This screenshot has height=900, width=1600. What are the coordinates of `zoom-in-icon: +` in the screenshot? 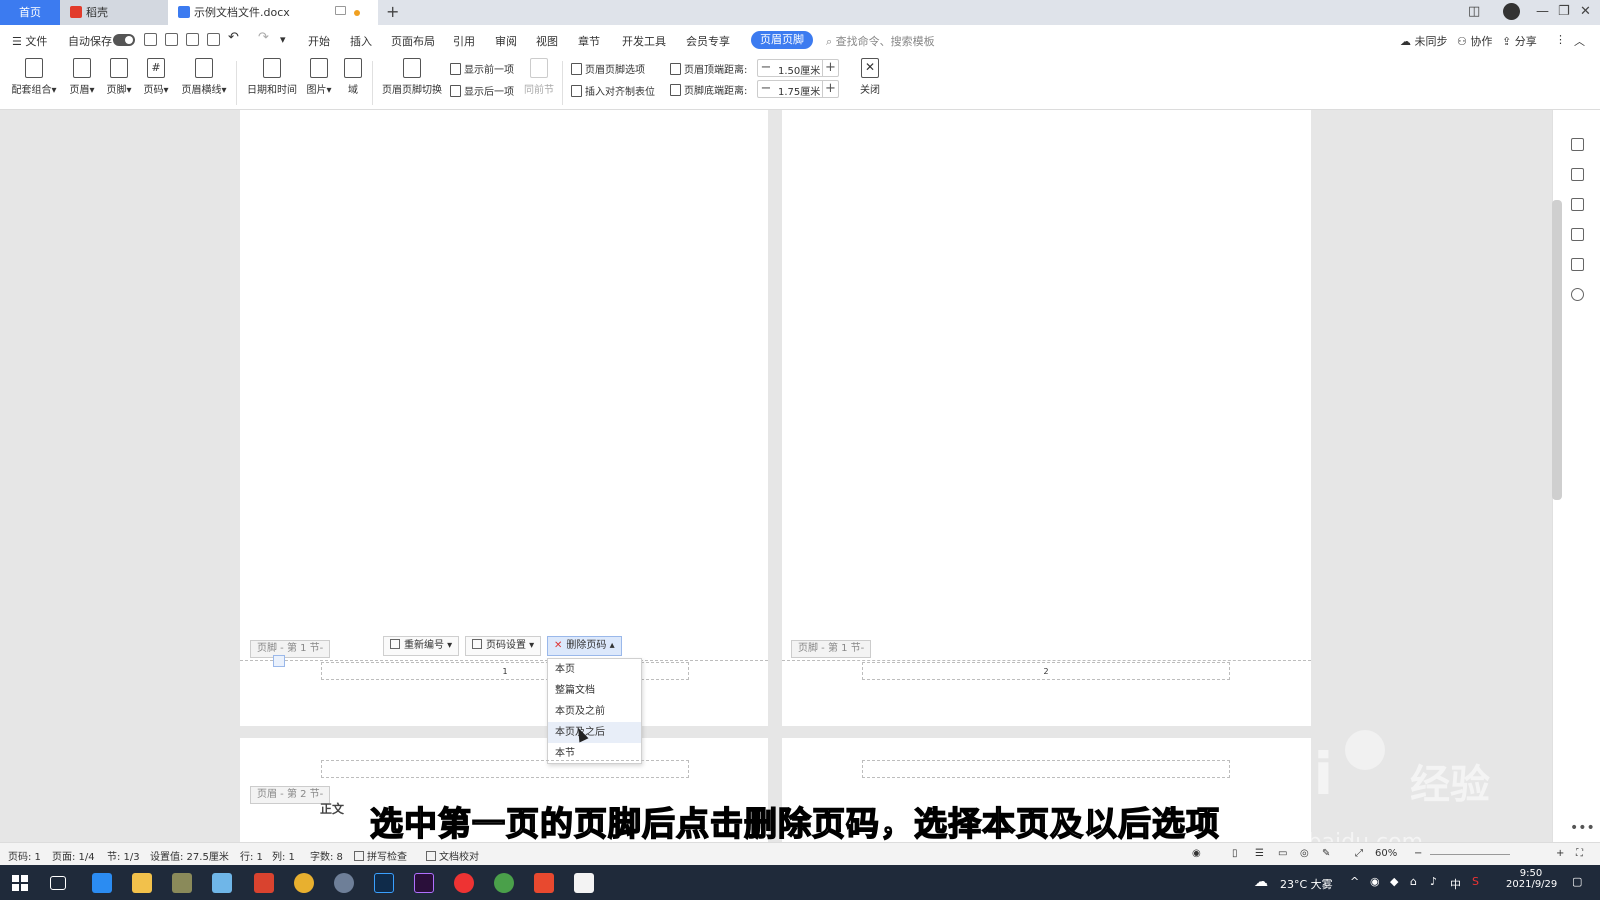 It's located at (1560, 853).